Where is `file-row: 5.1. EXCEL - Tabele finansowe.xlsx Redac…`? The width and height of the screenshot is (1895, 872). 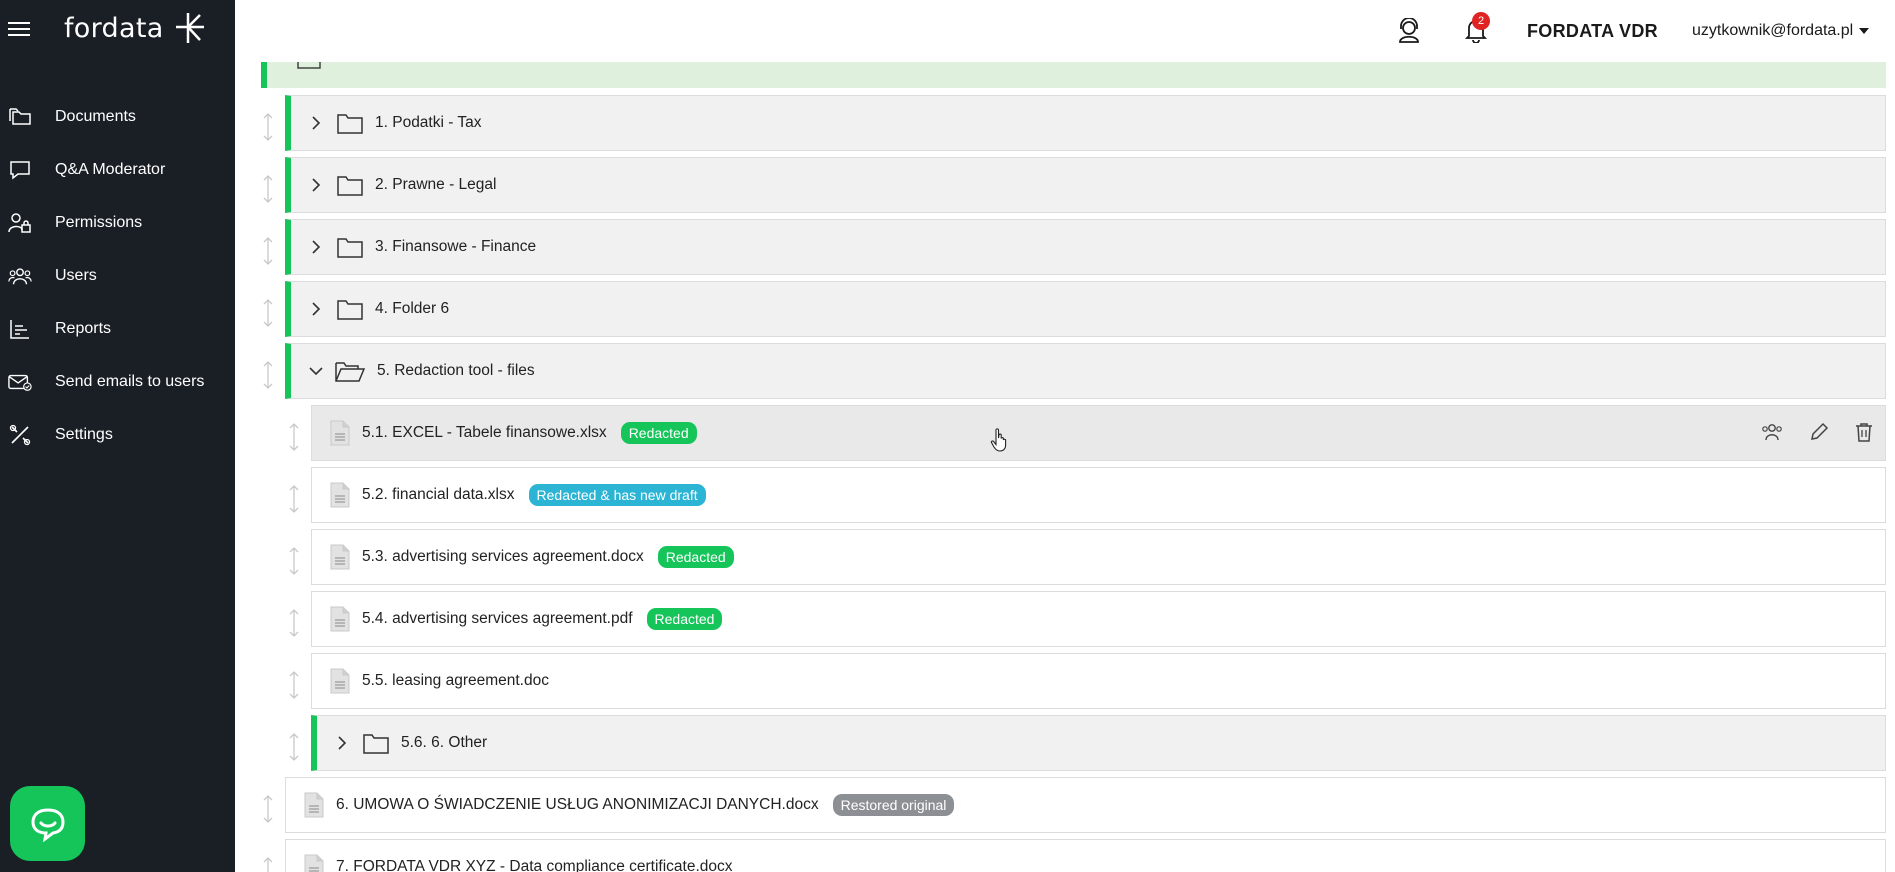
file-row: 5.1. EXCEL - Tabele finansowe.xlsx Redac… is located at coordinates (1098, 433).